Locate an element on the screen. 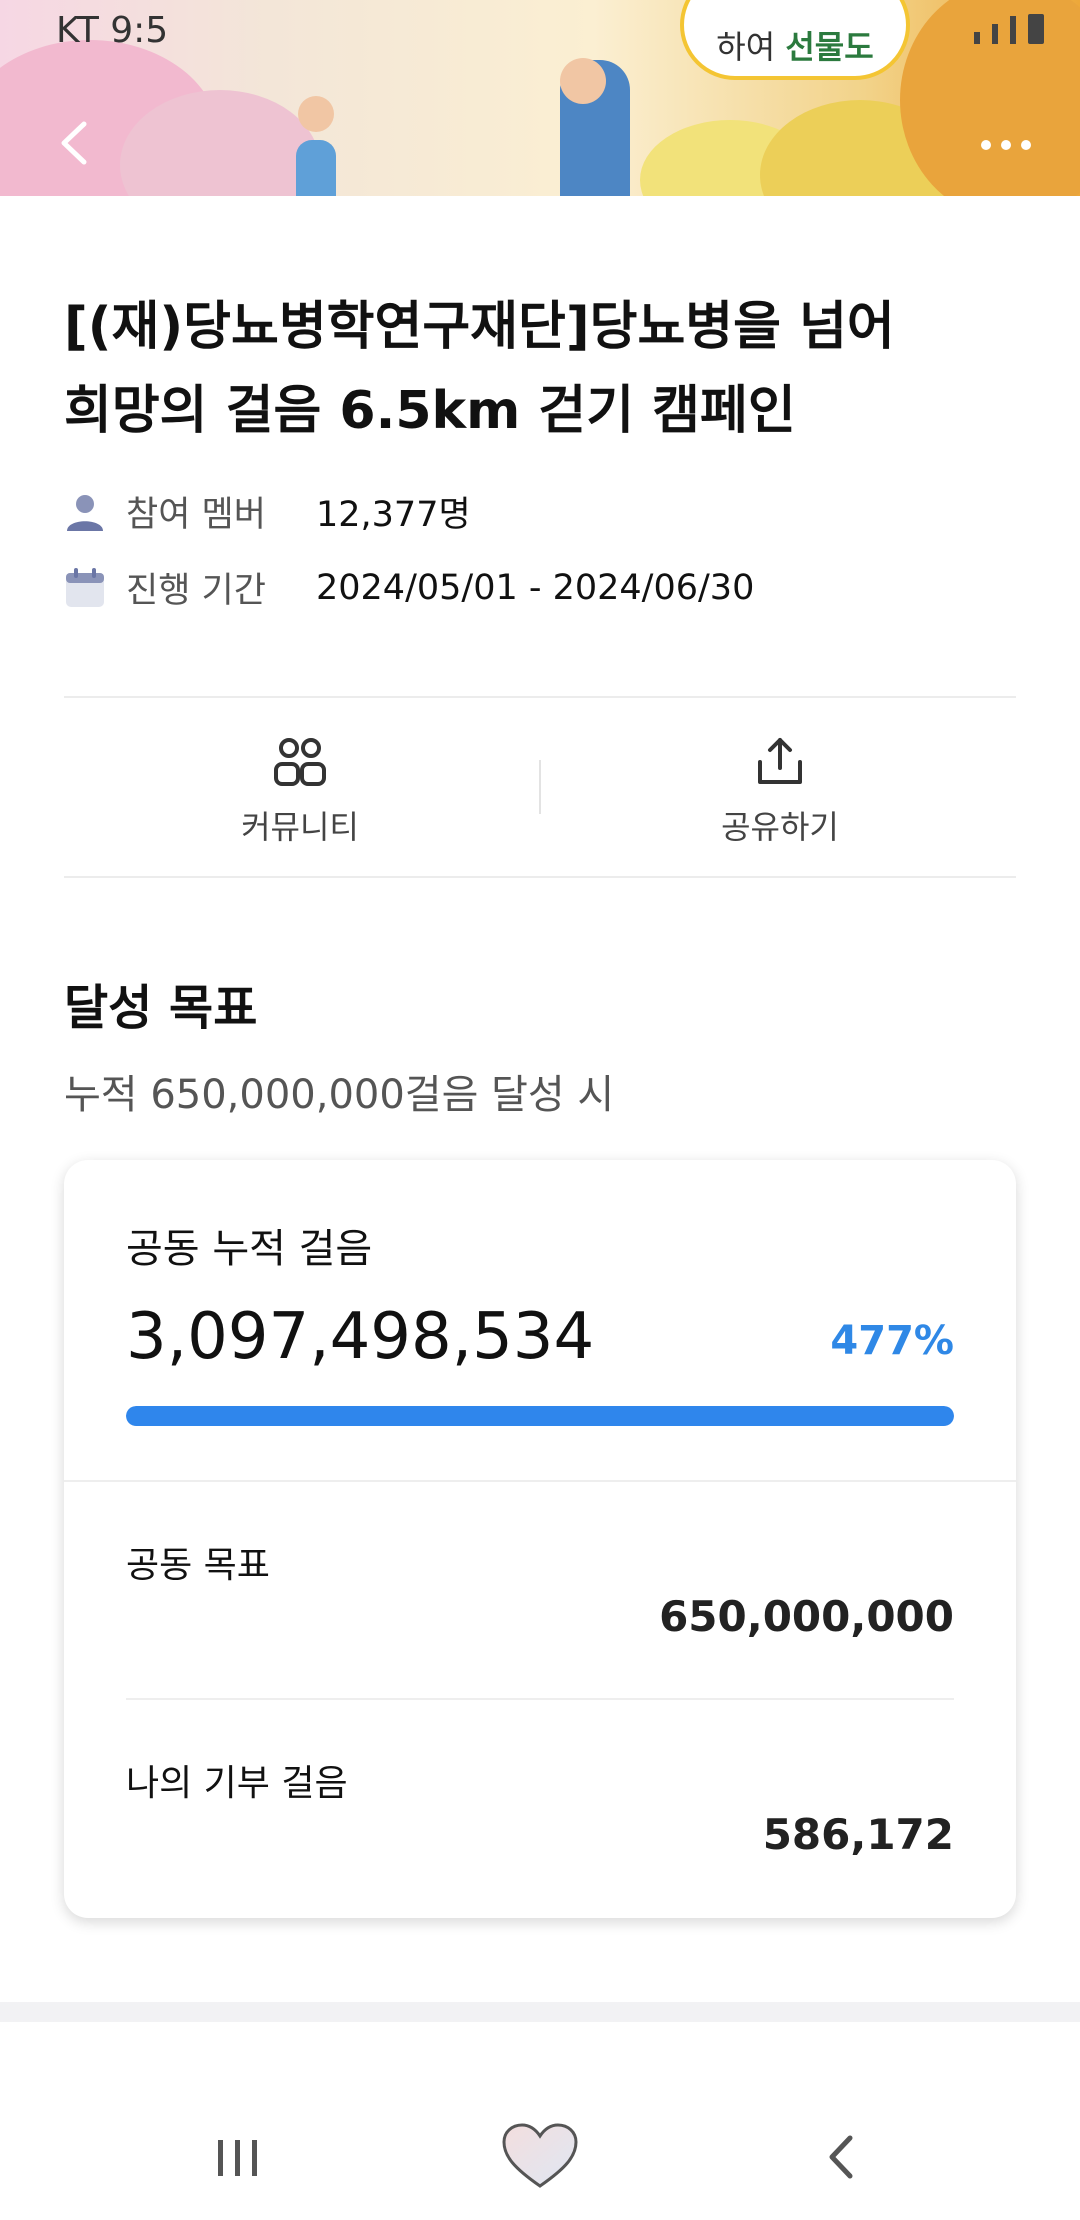 This screenshot has height=2220, width=1080. progress-fill is located at coordinates (540, 1416).